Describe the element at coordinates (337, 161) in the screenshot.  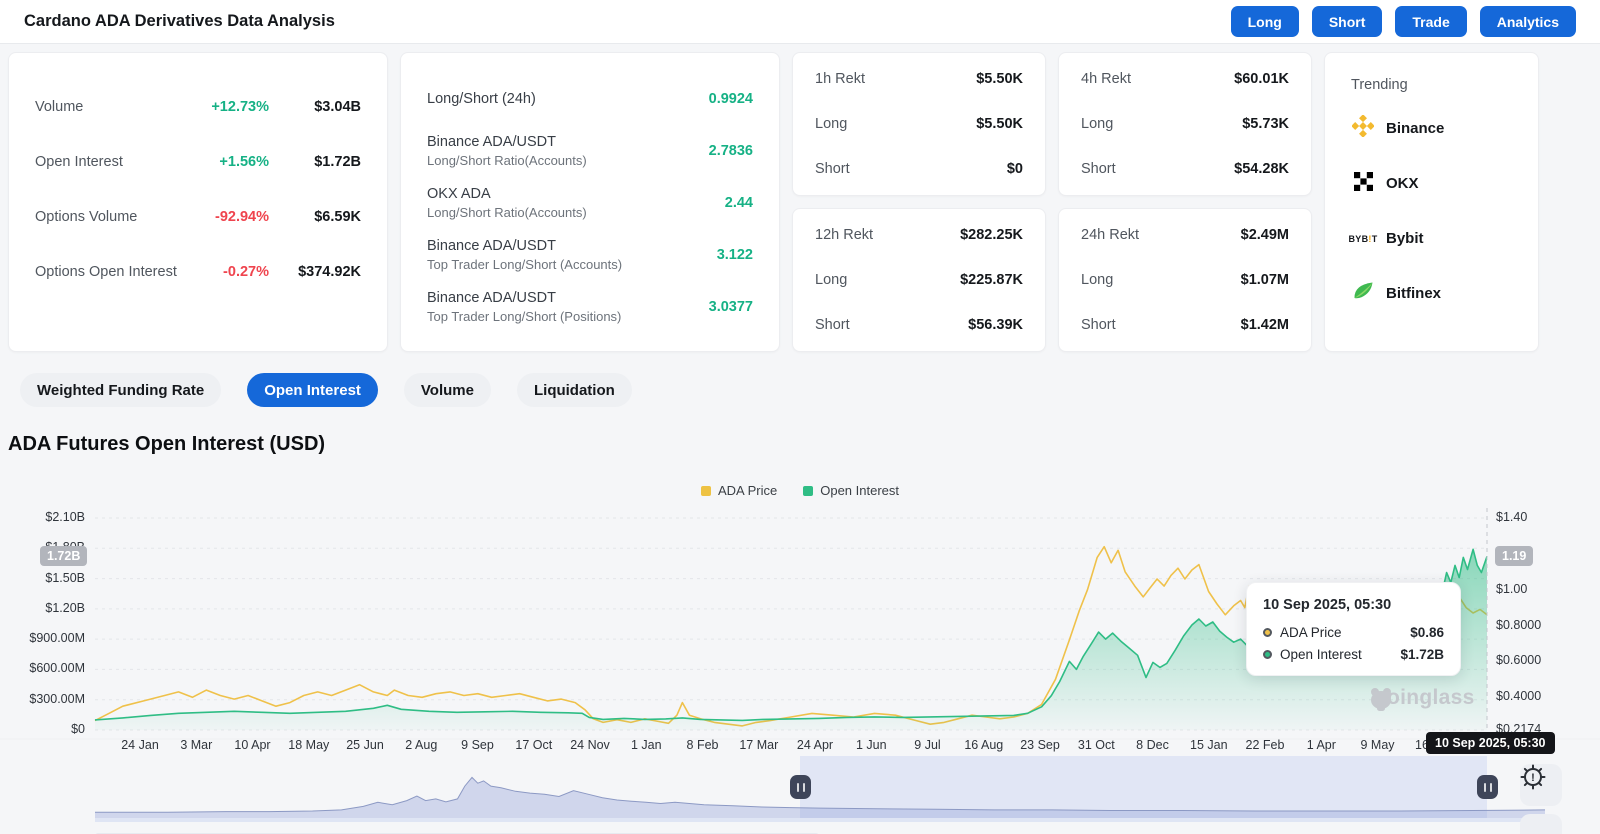
I see `stat-value: $1.72B` at that location.